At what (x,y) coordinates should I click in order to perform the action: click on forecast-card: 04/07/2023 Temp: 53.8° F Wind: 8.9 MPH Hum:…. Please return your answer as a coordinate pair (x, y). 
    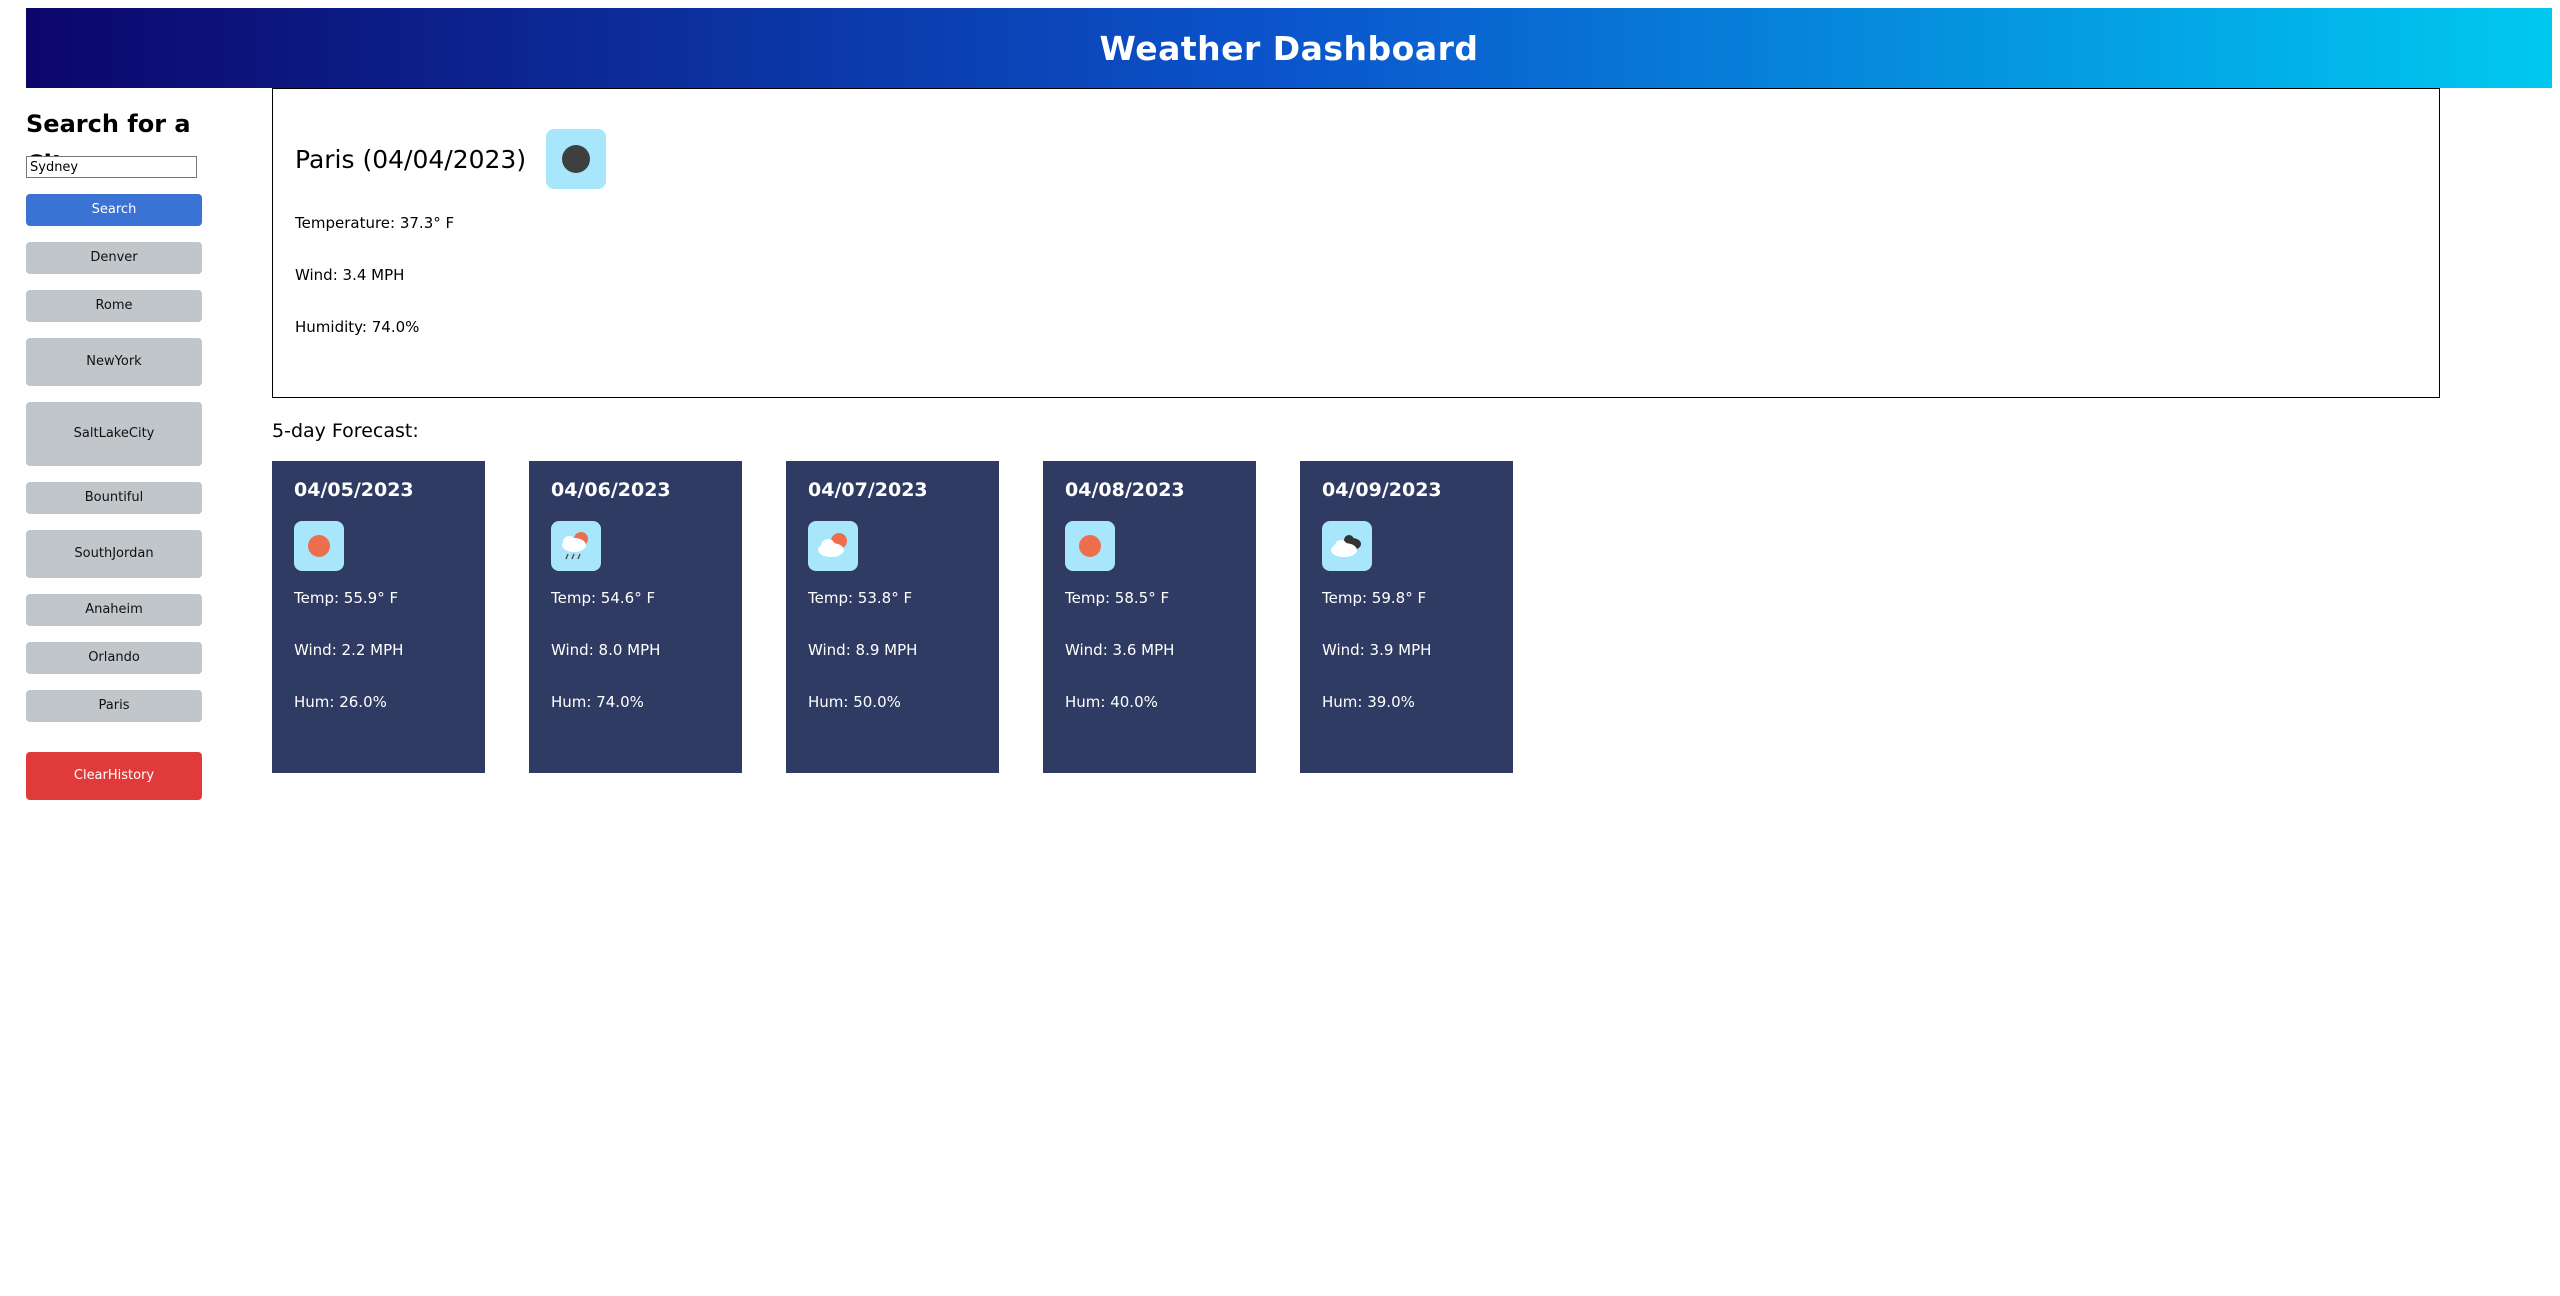
    Looking at the image, I should click on (892, 617).